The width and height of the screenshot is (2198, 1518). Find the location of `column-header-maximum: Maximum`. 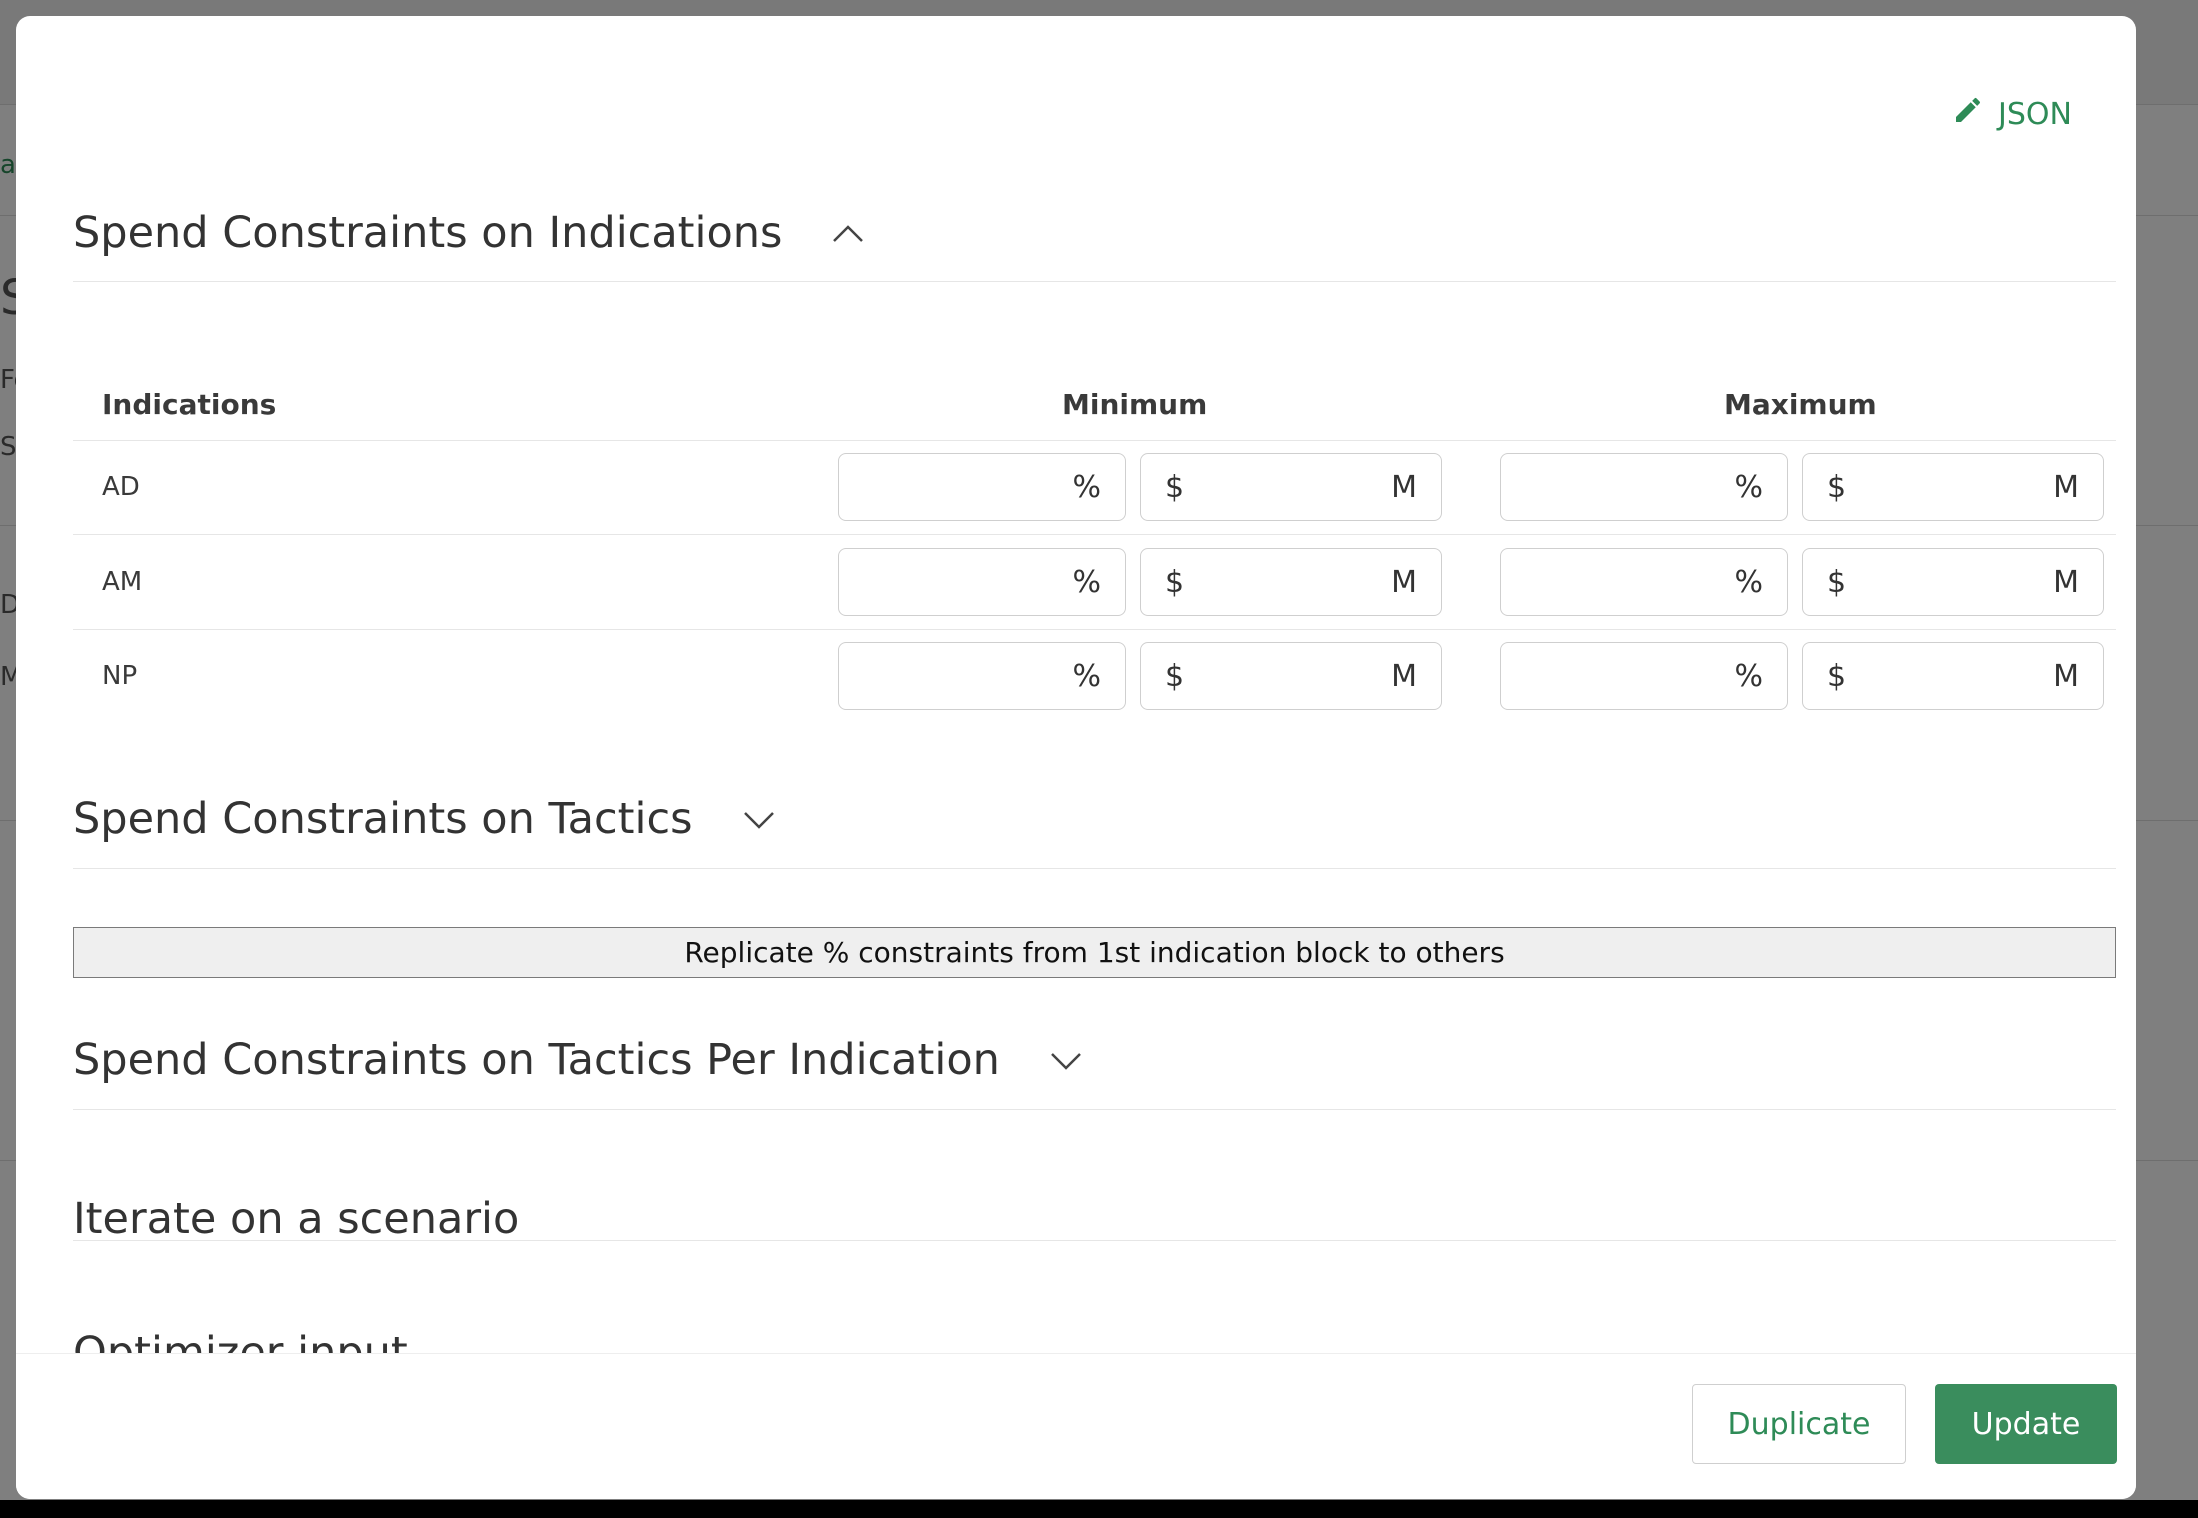

column-header-maximum: Maximum is located at coordinates (1800, 404).